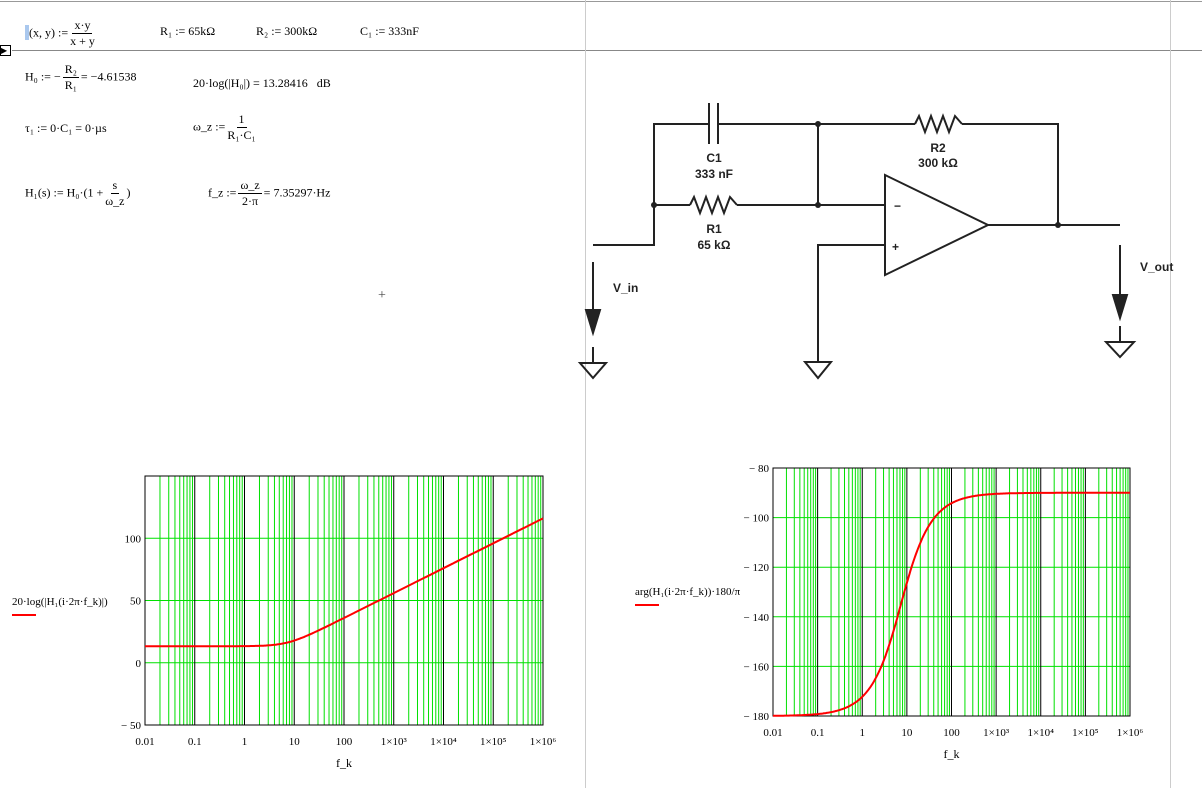  What do you see at coordinates (757, 519) in the screenshot?
I see `y-tick-label: − 100` at bounding box center [757, 519].